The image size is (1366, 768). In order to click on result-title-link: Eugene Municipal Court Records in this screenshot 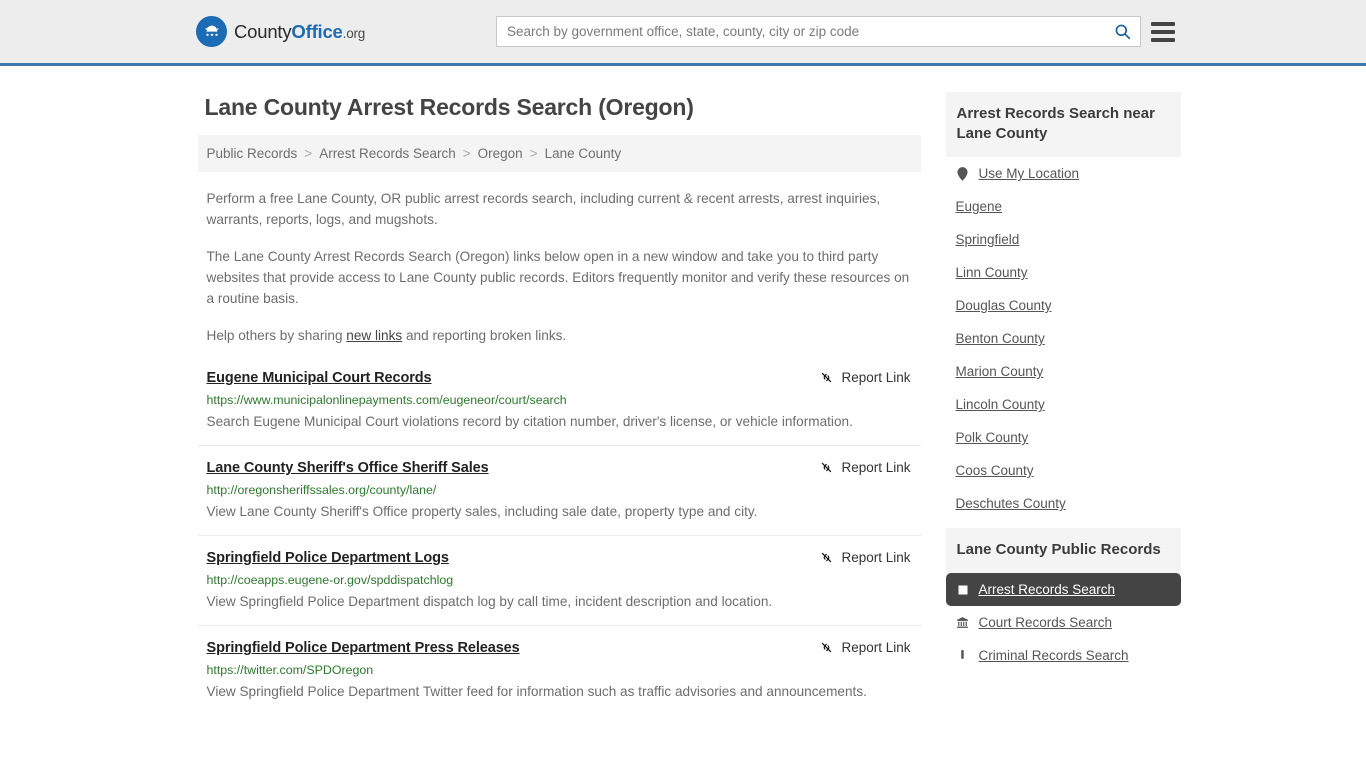, I will do `click(319, 378)`.